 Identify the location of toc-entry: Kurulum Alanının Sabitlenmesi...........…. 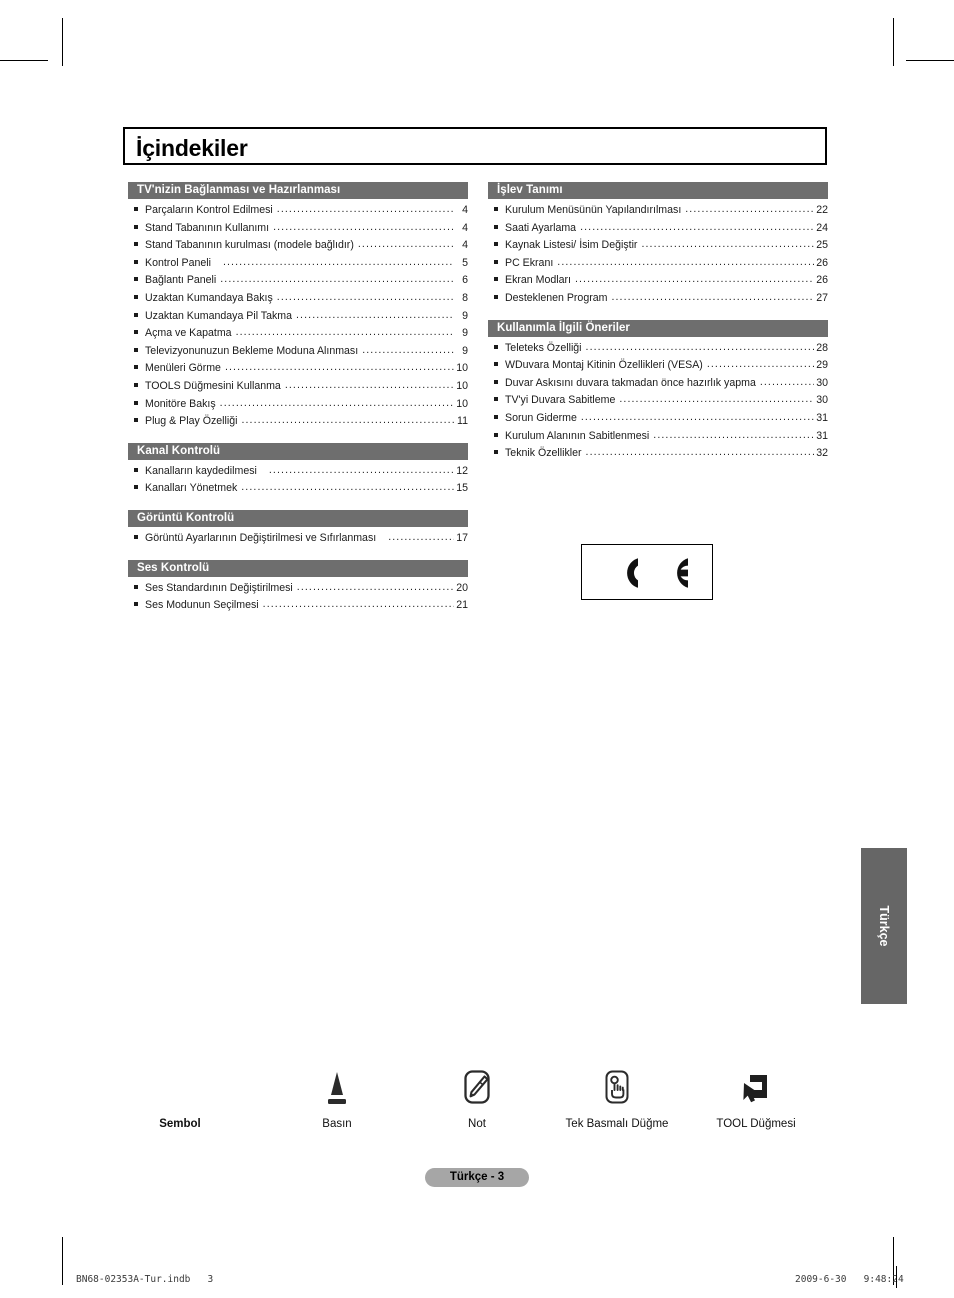
(658, 437).